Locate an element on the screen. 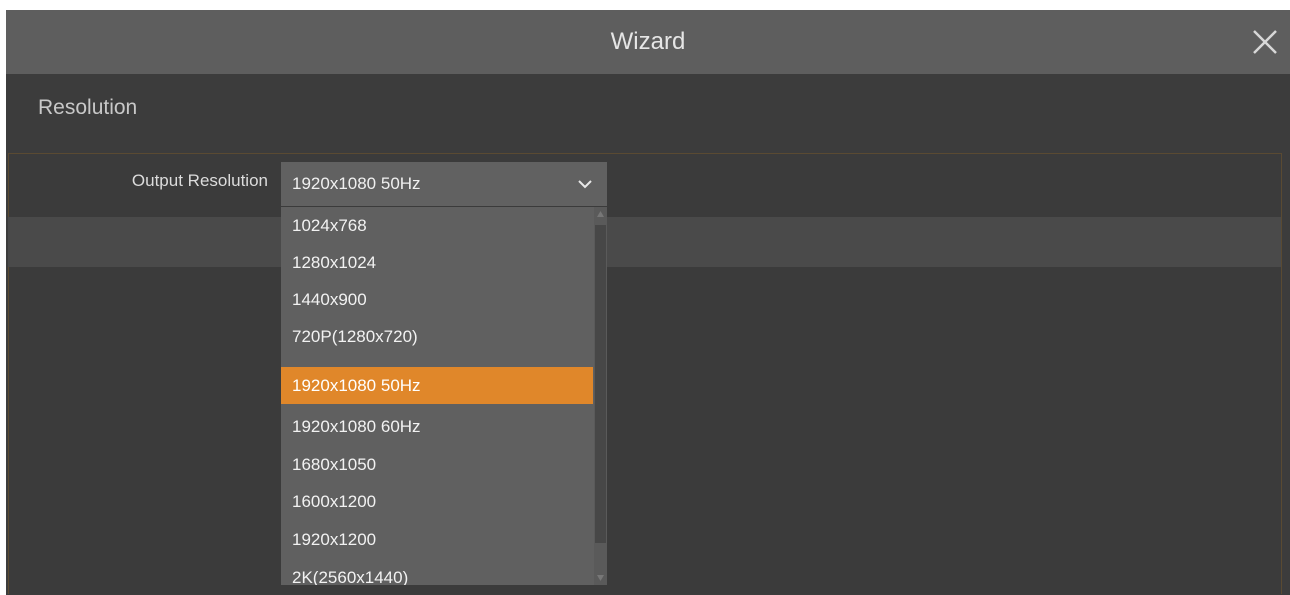  scroll-up-icon is located at coordinates (600, 214).